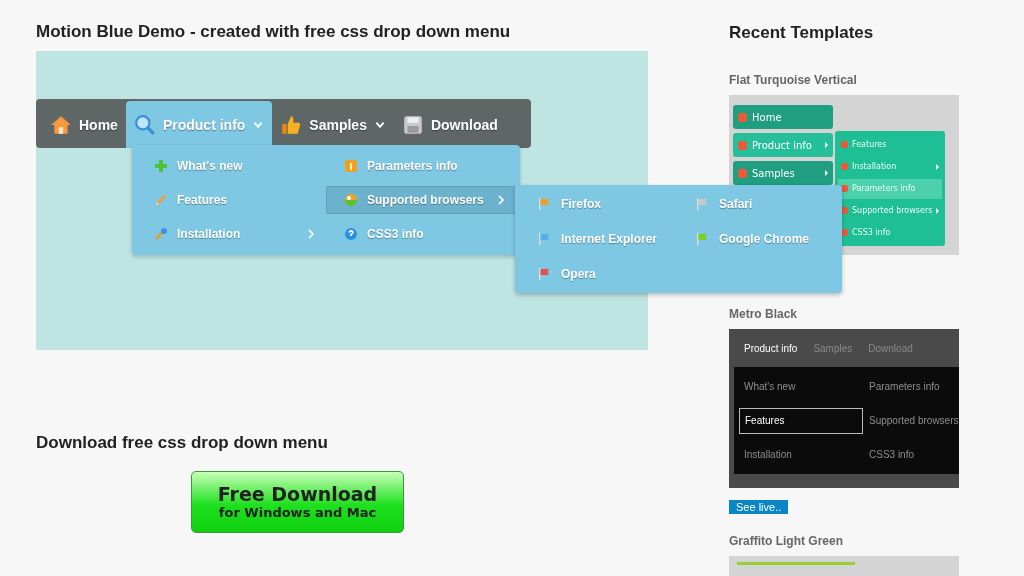 This screenshot has width=1024, height=576. What do you see at coordinates (421, 234) in the screenshot?
I see `dropdown-item: CSS3 info` at bounding box center [421, 234].